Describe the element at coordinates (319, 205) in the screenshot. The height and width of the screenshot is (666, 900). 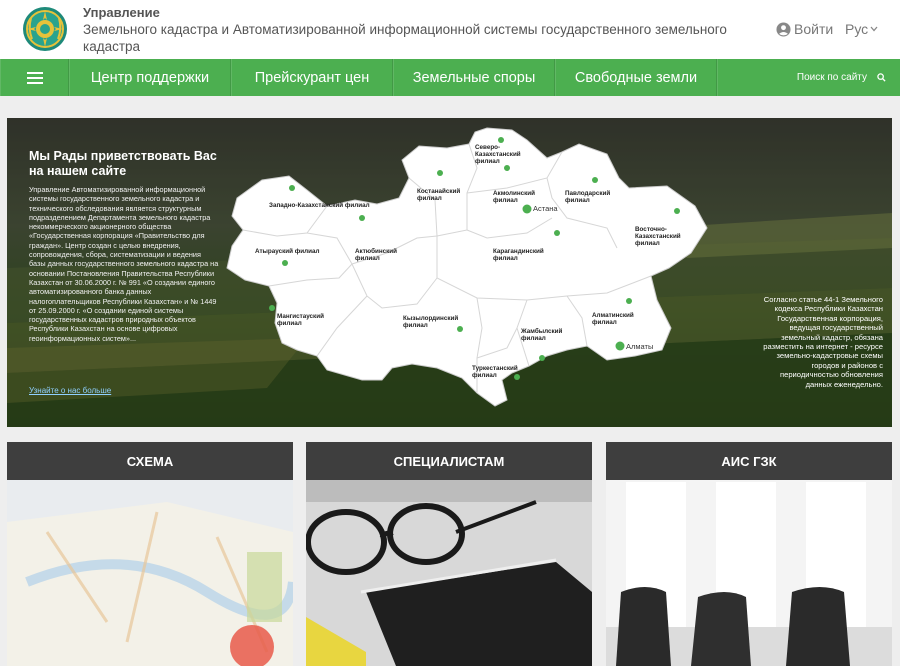
I see `region-label-west-kazakhstan: Западно-Казахстанский филиал` at that location.